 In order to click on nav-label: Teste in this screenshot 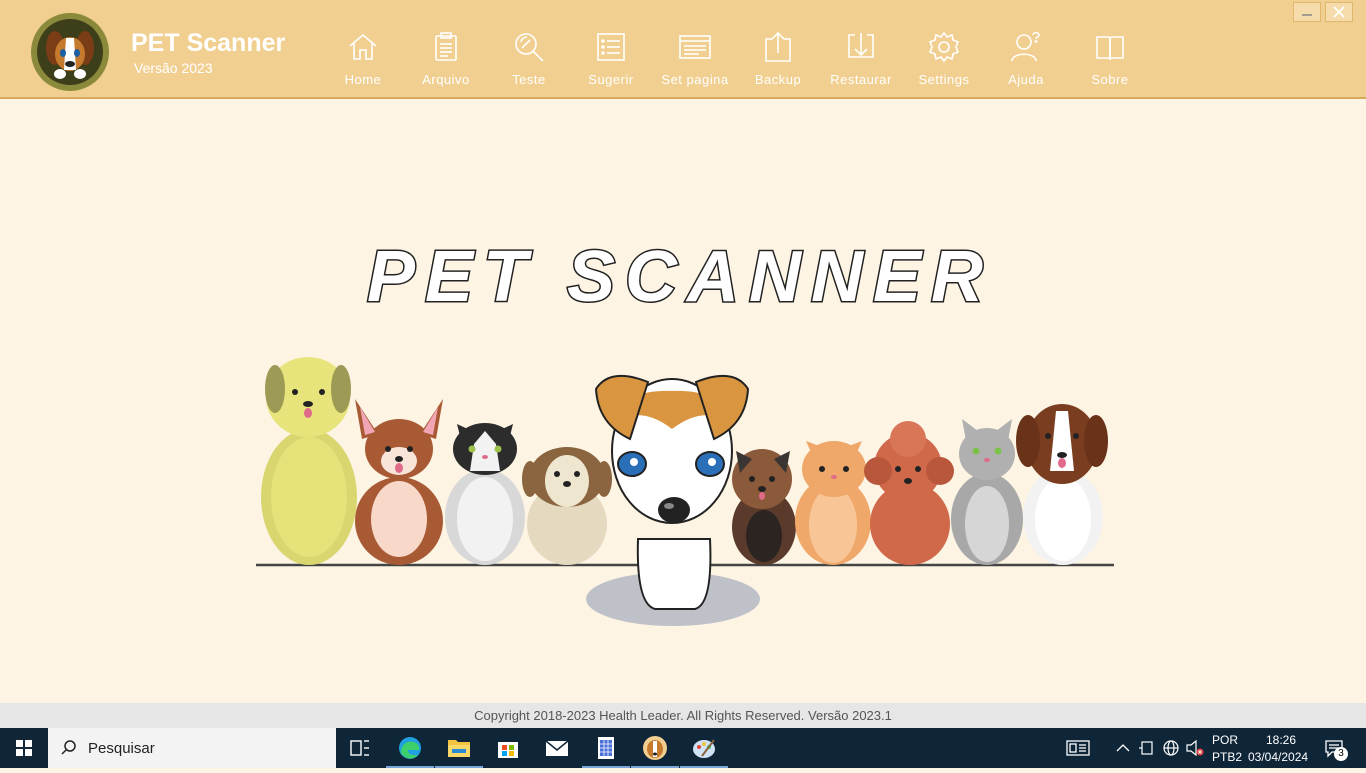, I will do `click(529, 79)`.